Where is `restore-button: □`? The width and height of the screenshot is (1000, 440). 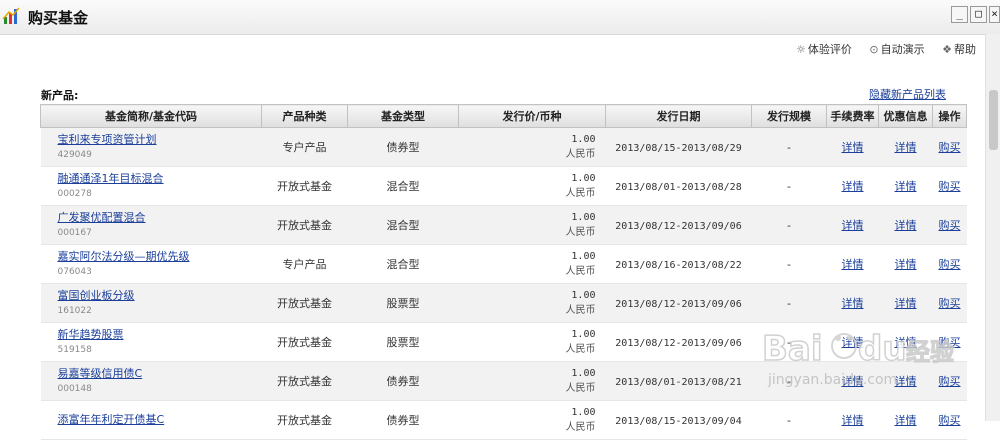
restore-button: □ is located at coordinates (978, 14).